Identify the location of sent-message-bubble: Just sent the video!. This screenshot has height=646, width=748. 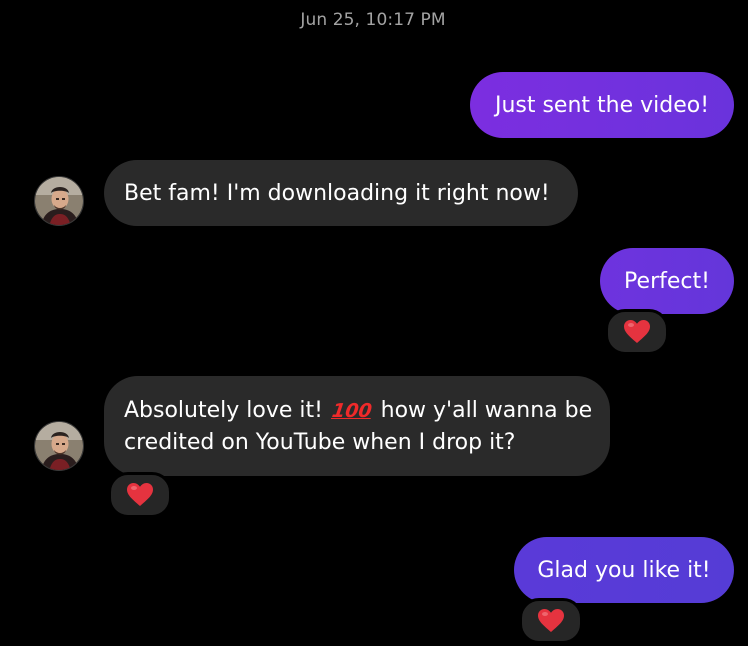
(602, 105).